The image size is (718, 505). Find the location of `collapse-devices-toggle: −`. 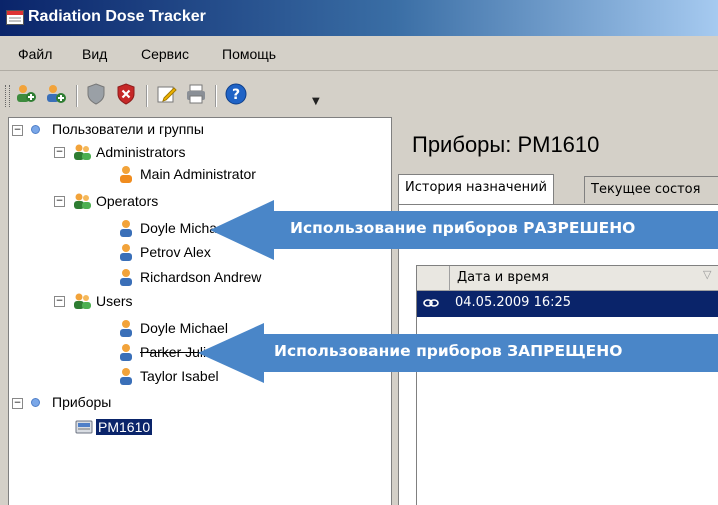

collapse-devices-toggle: − is located at coordinates (17, 403).